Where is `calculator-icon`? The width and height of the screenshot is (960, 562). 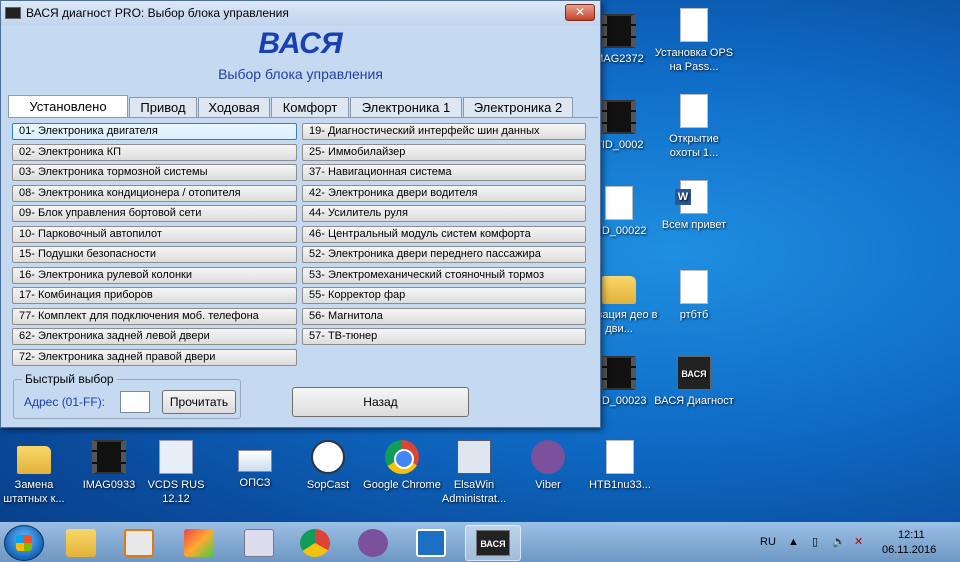 calculator-icon is located at coordinates (259, 543).